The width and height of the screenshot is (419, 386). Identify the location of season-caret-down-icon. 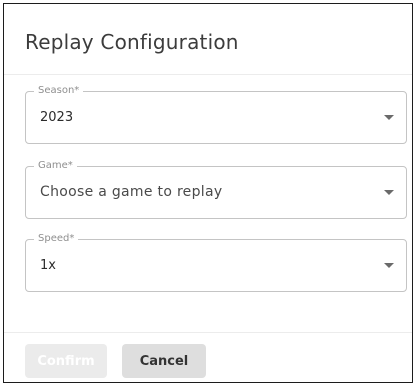
(389, 117).